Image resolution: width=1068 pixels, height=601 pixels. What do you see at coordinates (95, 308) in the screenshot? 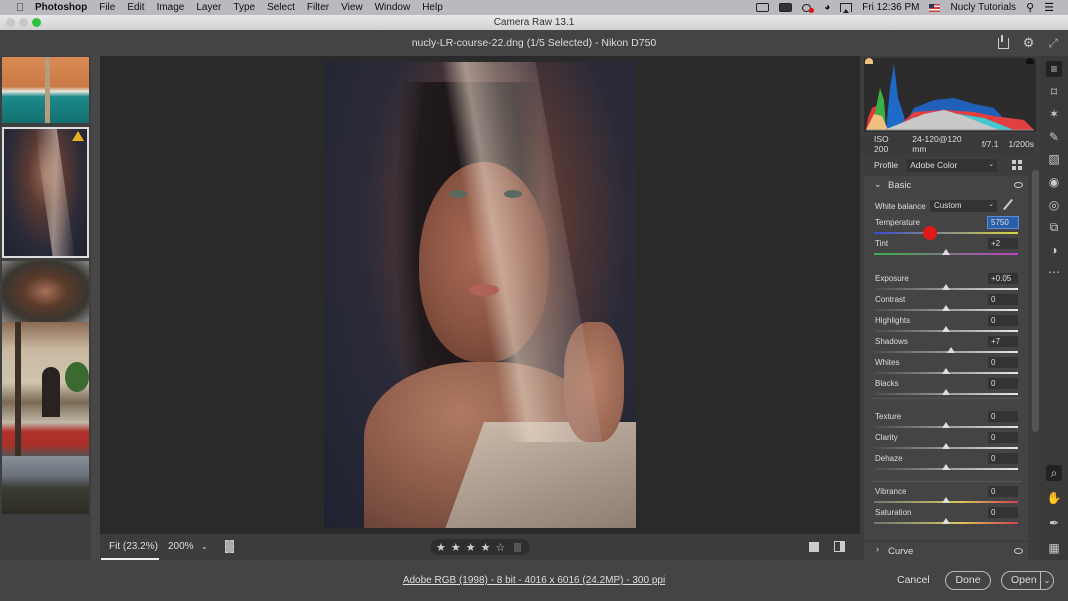
I see `filmstrip-resize-handle` at bounding box center [95, 308].